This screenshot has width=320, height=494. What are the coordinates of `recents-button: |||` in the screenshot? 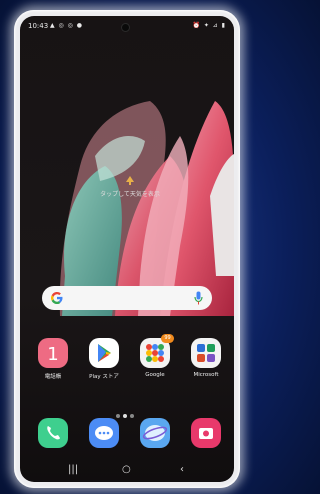 It's located at (73, 469).